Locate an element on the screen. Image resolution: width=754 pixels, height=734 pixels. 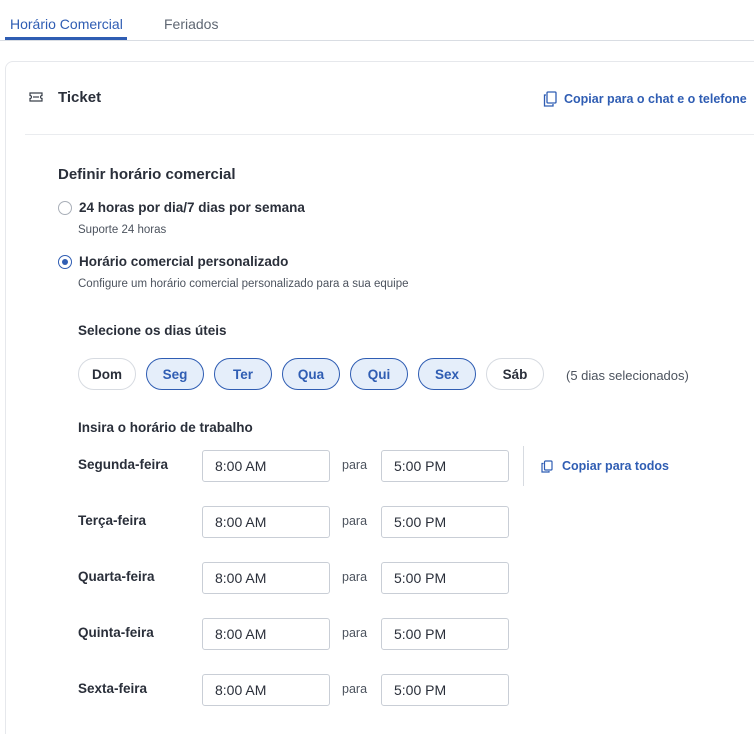
radio-custom-hours-label: Horário comercial personalizado is located at coordinates (183, 261).